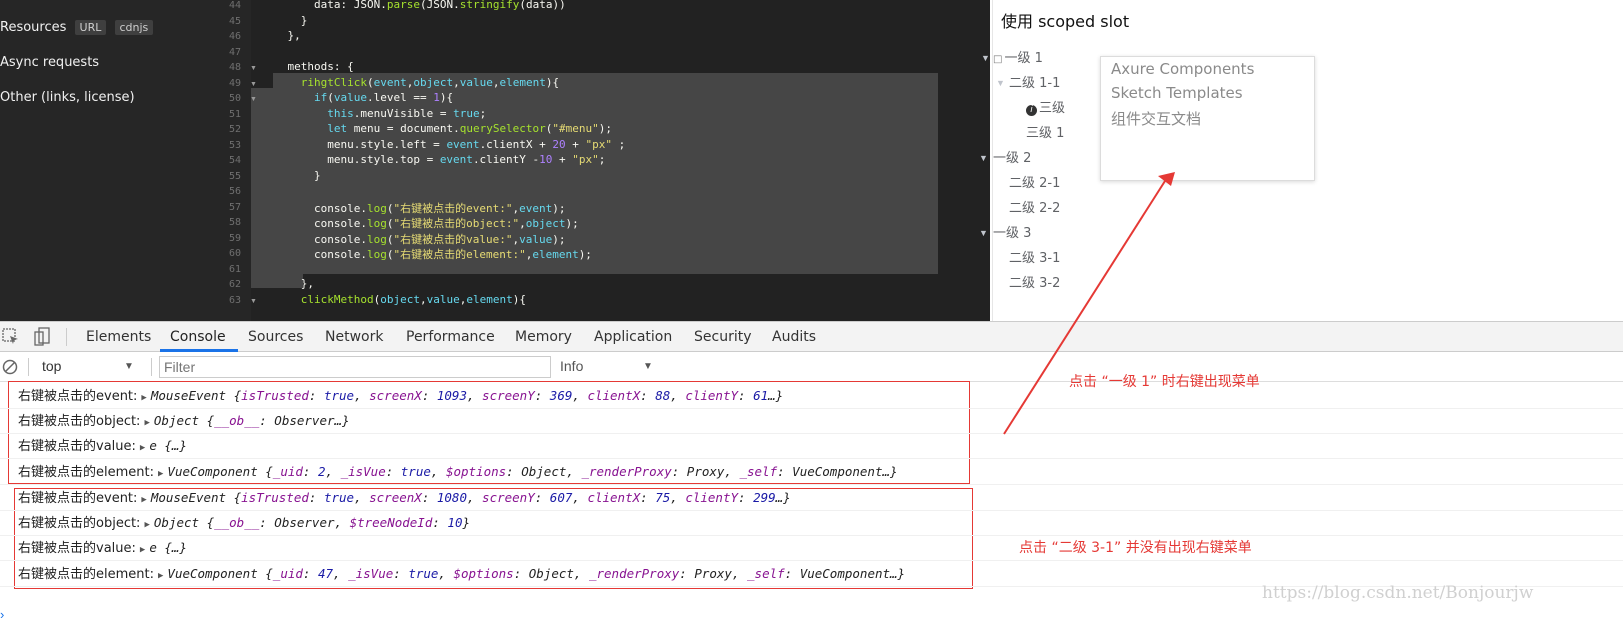 The height and width of the screenshot is (625, 1623). Describe the element at coordinates (723, 337) in the screenshot. I see `tab-security: Security` at that location.